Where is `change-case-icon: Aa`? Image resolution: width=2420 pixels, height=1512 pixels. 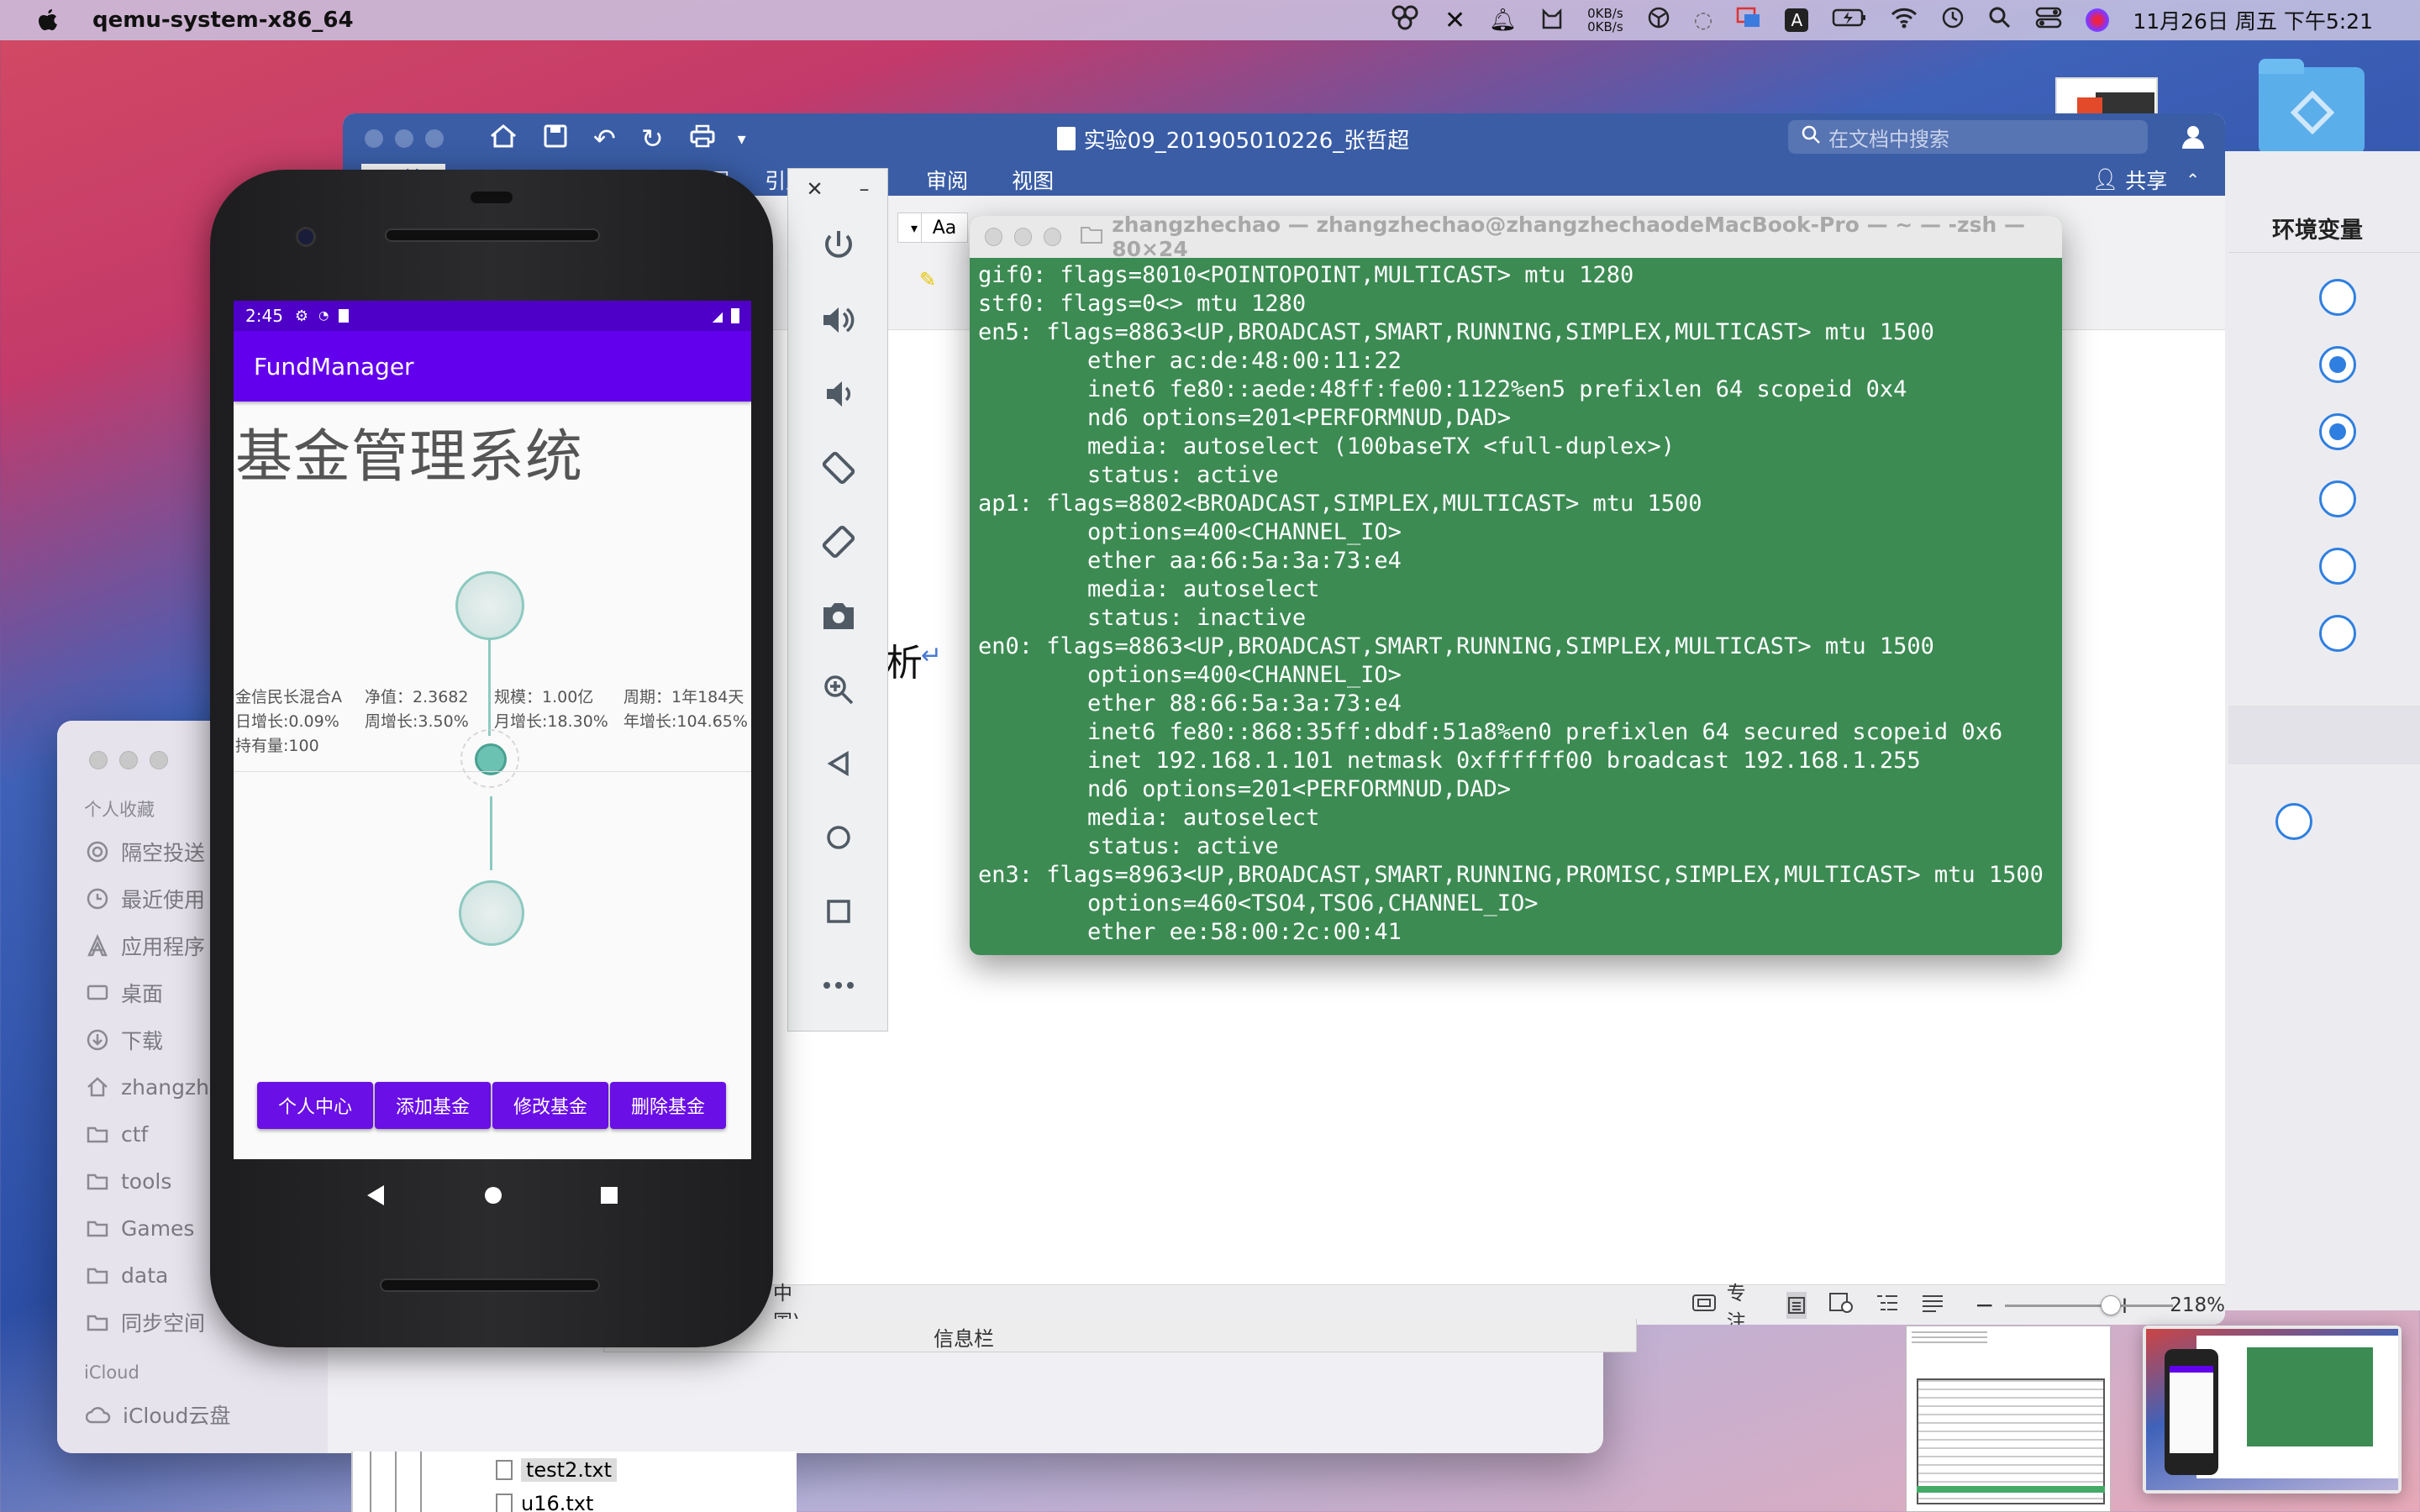
change-case-icon: Aa is located at coordinates (944, 228).